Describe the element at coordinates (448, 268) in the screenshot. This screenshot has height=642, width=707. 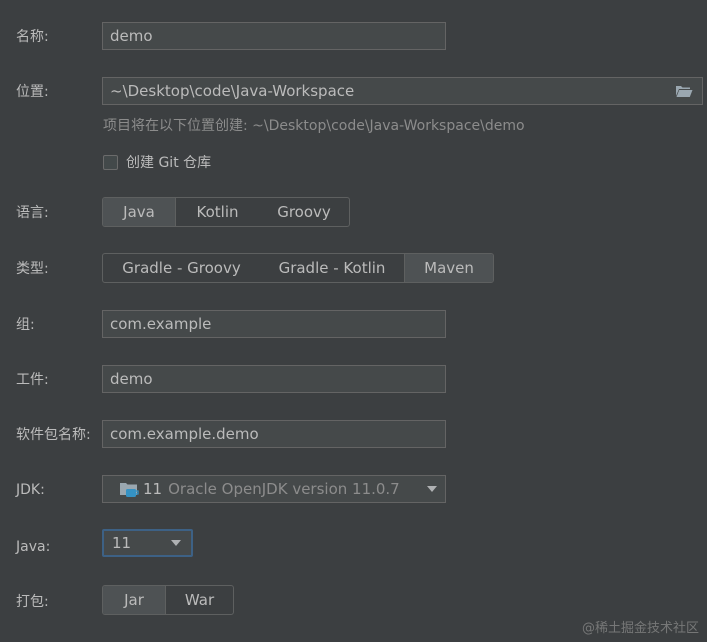
I see `build-type-option-maven: Maven` at that location.